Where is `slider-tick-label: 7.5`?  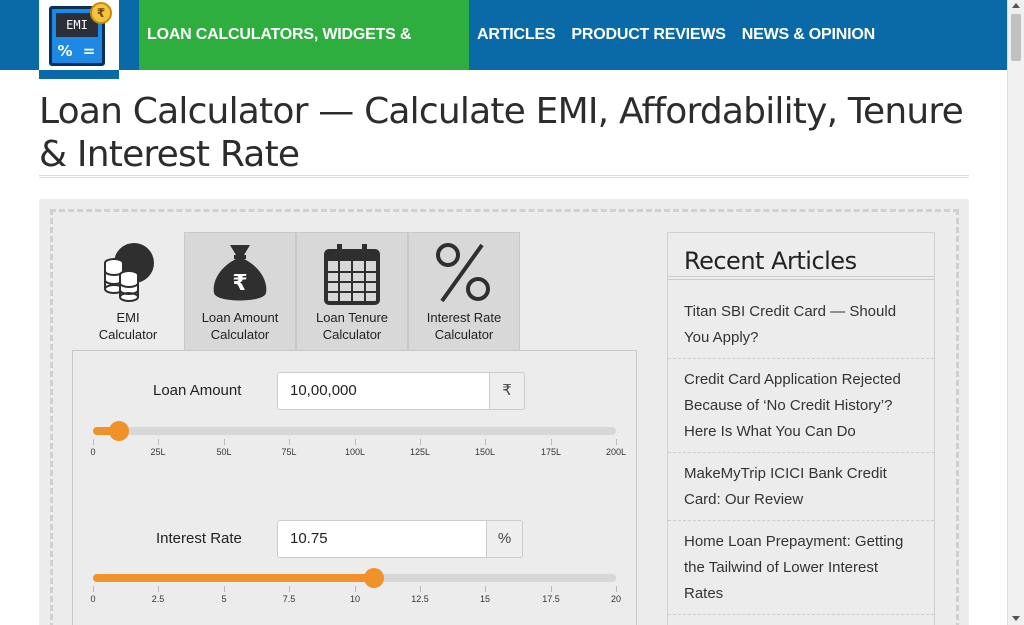
slider-tick-label: 7.5 is located at coordinates (289, 599).